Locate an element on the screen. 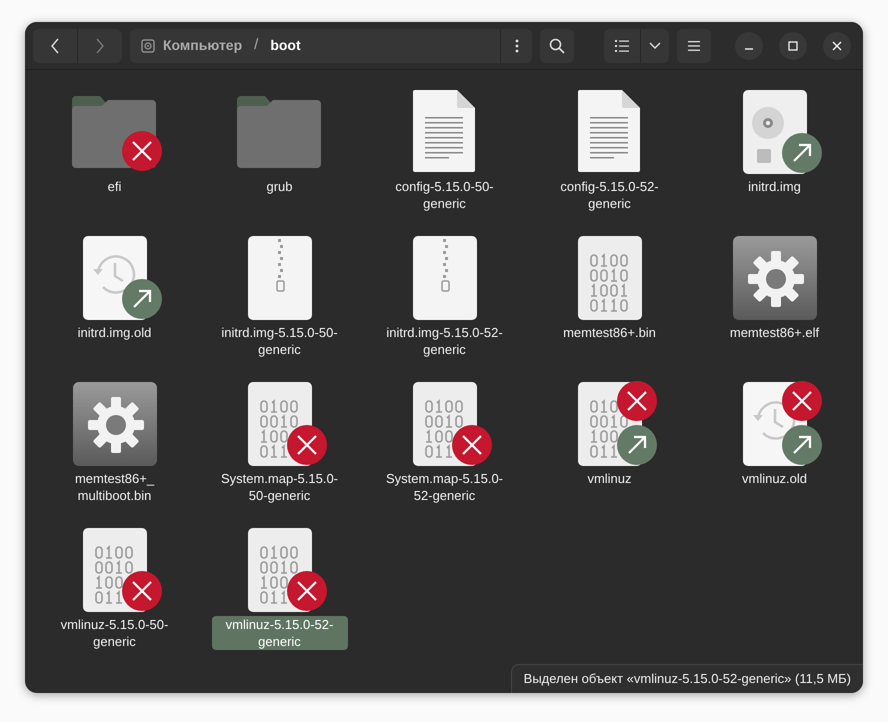 The image size is (888, 722). drive-icon is located at coordinates (148, 45).